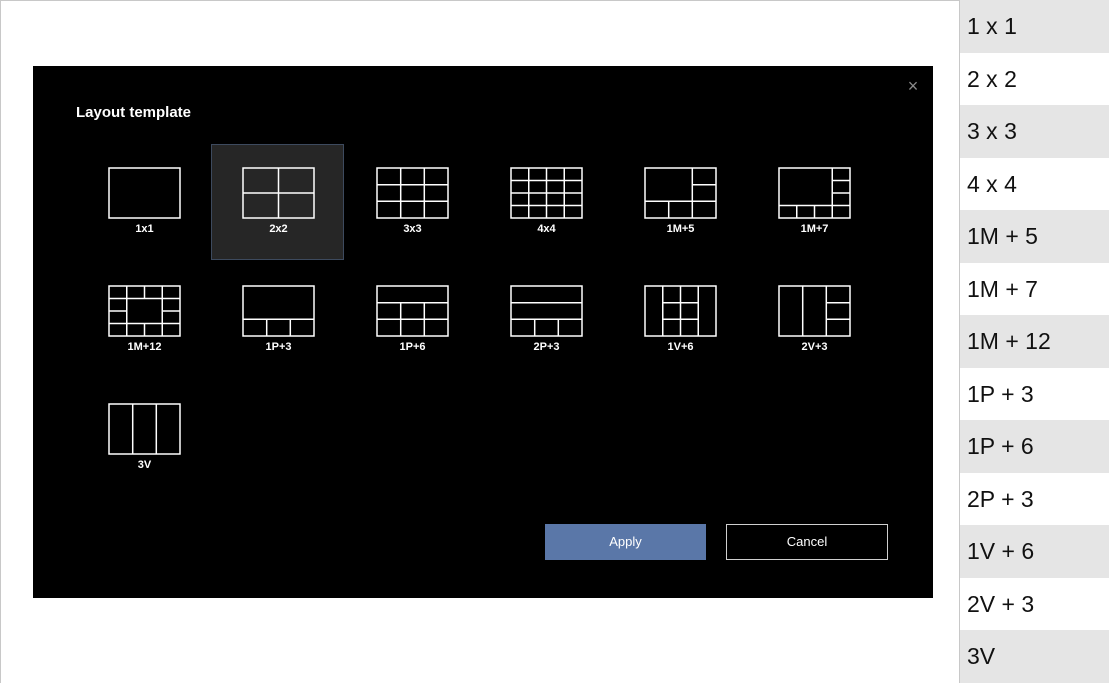  I want to click on layout-4x4-icon, so click(546, 193).